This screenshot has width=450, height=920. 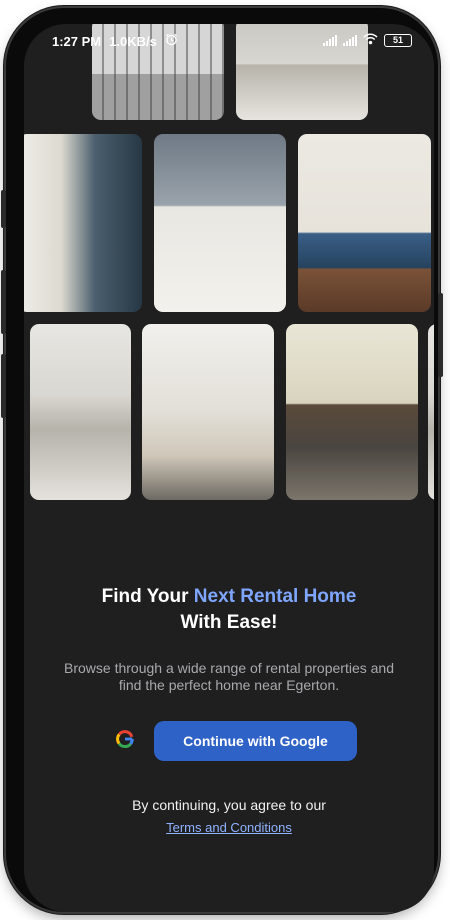 What do you see at coordinates (171, 41) in the screenshot?
I see `alarm-icon` at bounding box center [171, 41].